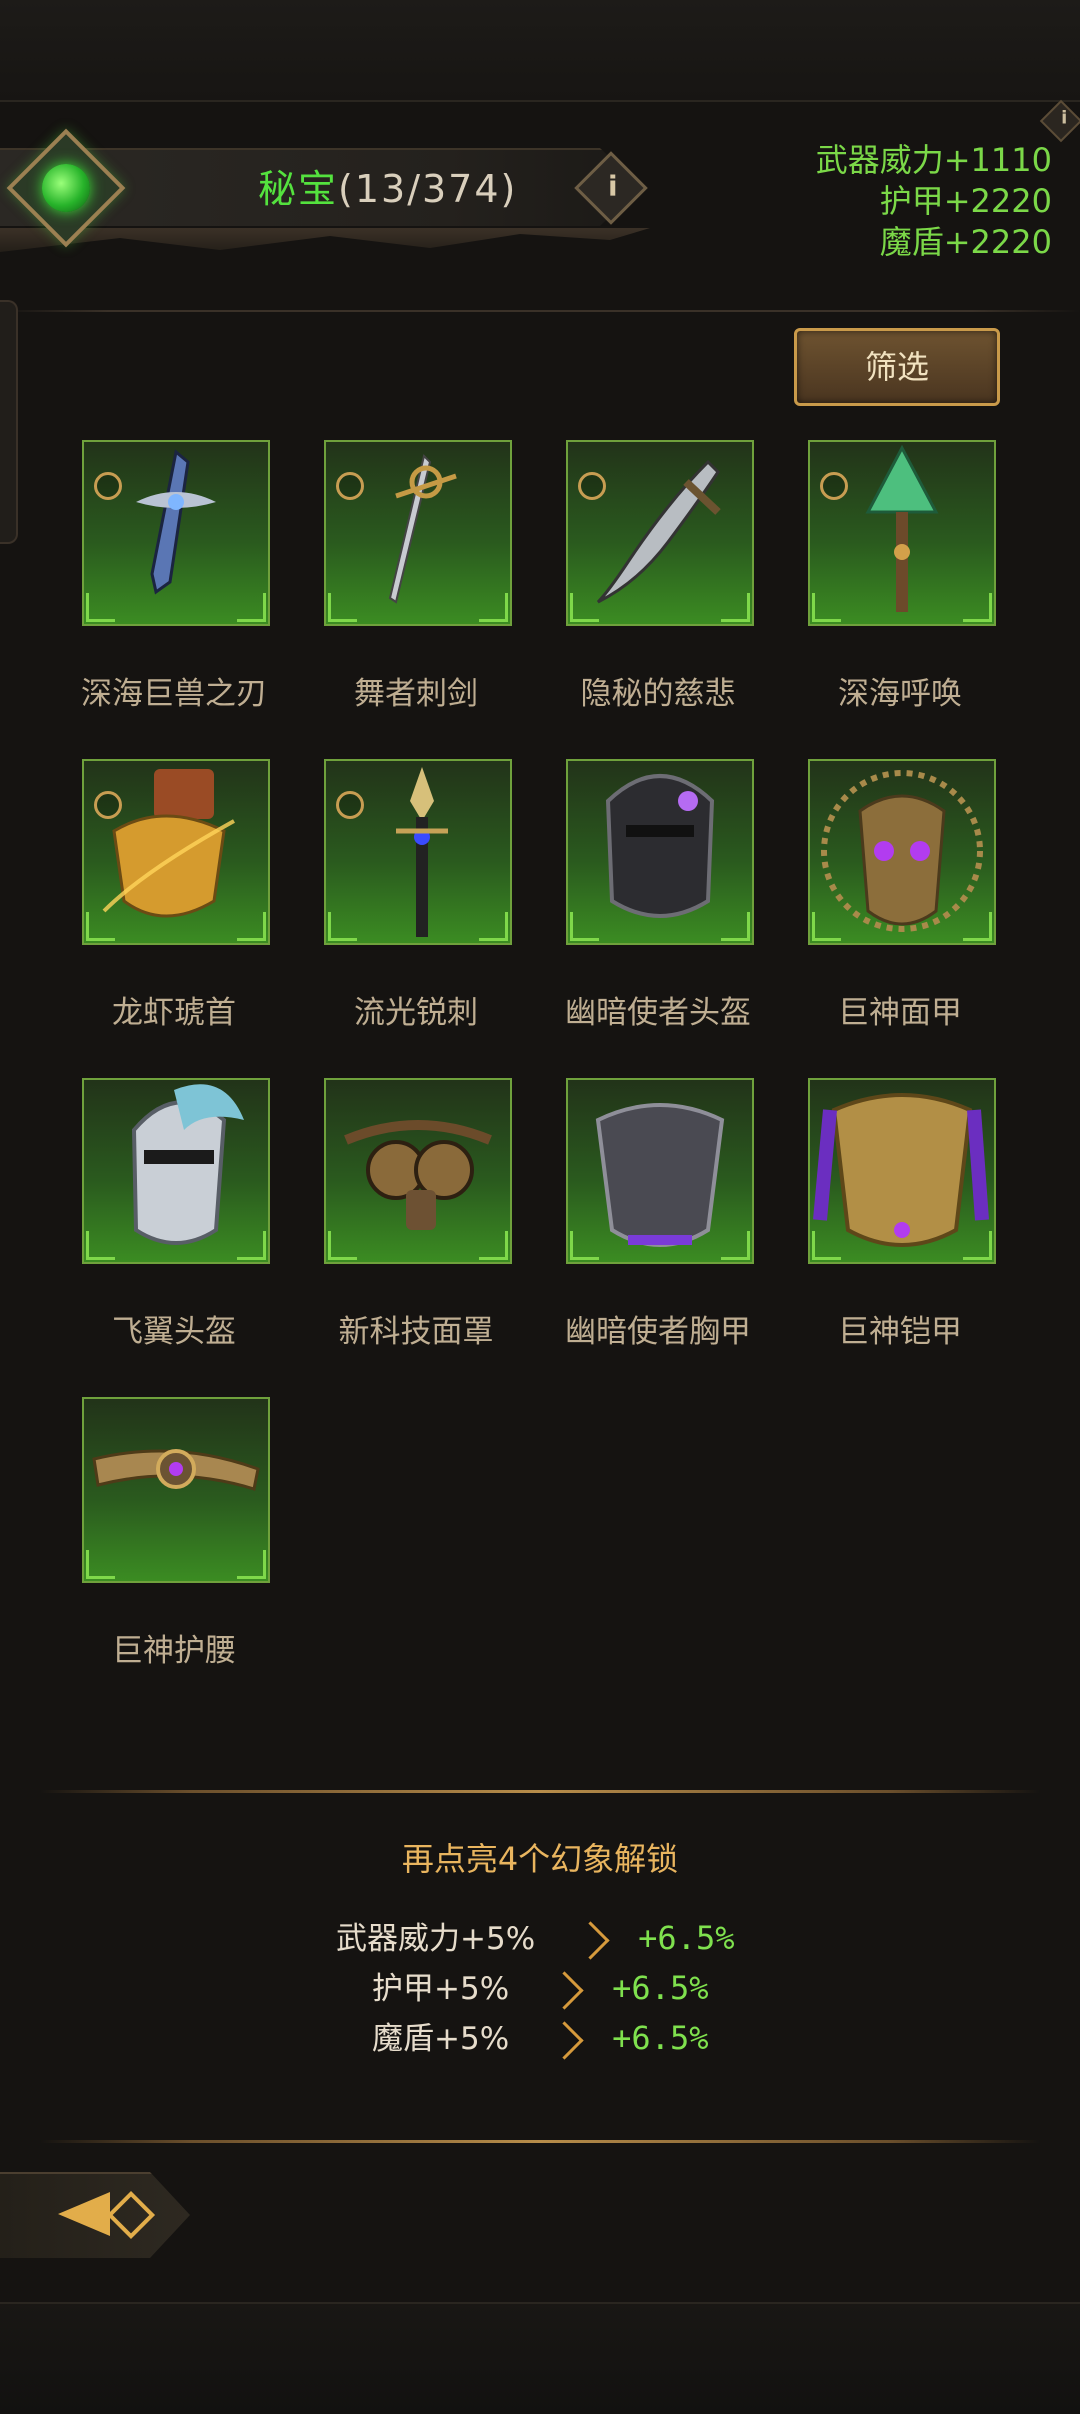  I want to click on winged-helmet-icon, so click(187, 1164).